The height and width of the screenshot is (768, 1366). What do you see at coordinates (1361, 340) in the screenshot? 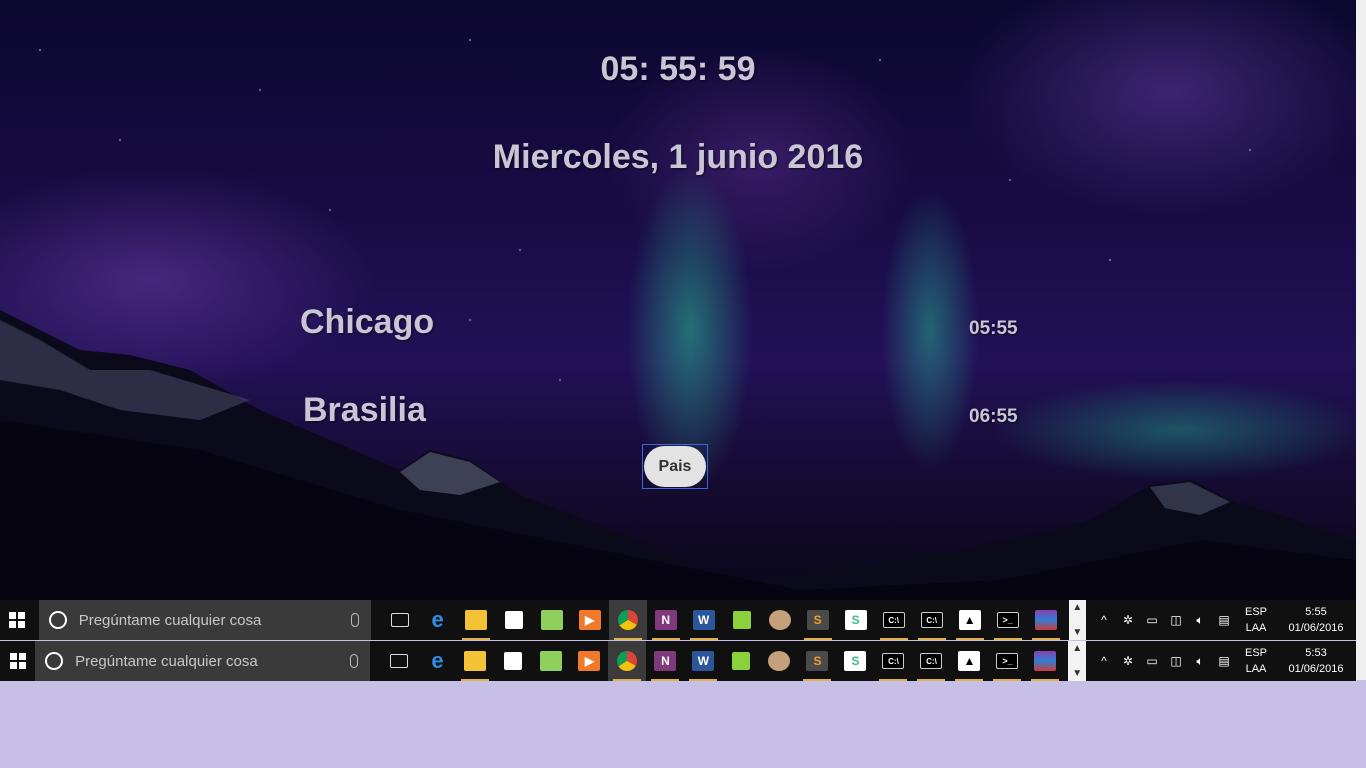
I see `window-edge` at bounding box center [1361, 340].